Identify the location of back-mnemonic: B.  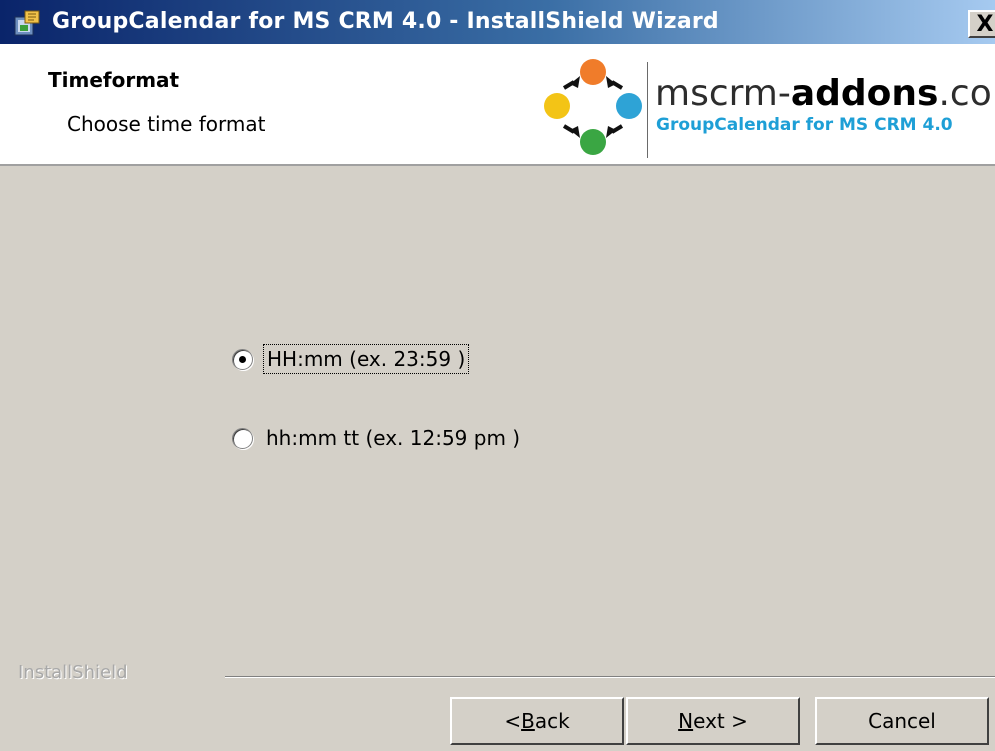
(528, 721).